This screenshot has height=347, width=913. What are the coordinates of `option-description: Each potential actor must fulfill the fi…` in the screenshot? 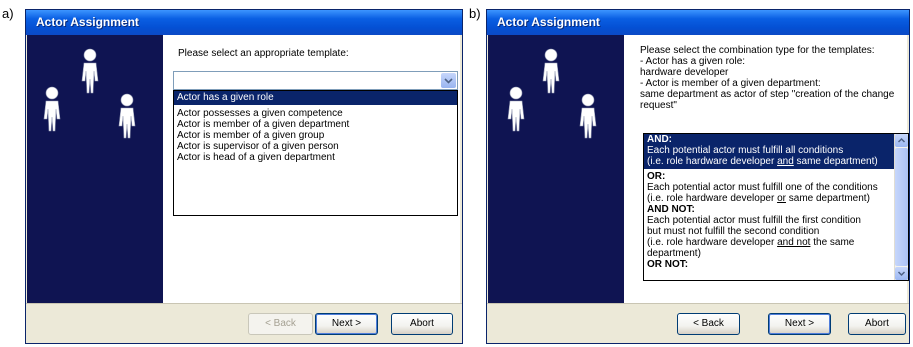 It's located at (754, 220).